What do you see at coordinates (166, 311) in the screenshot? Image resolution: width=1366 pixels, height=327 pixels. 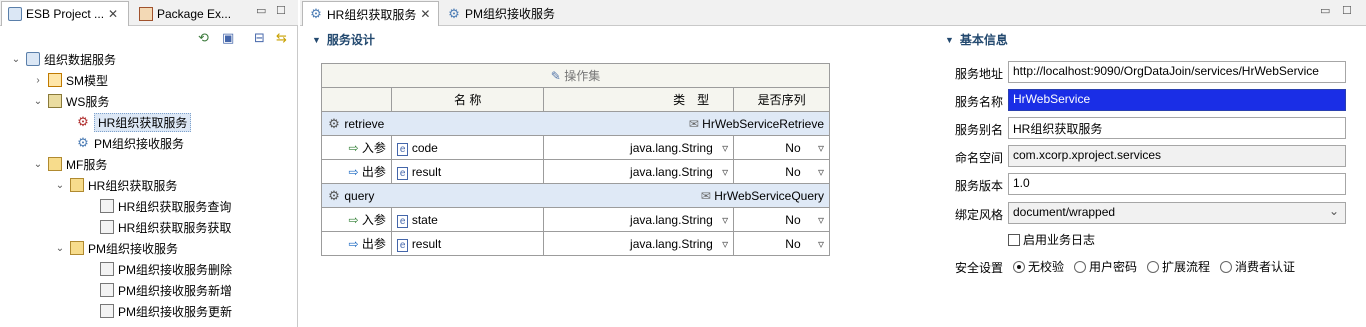 I see `tree-item-pm-update: PM组织接收服务更新` at bounding box center [166, 311].